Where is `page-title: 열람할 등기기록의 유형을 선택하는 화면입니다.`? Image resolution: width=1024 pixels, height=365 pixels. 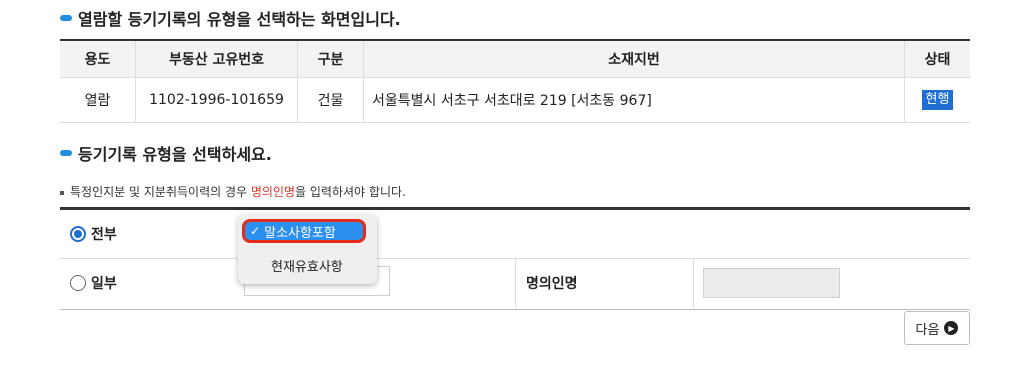 page-title: 열람할 등기기록의 유형을 선택하는 화면입니다. is located at coordinates (230, 18).